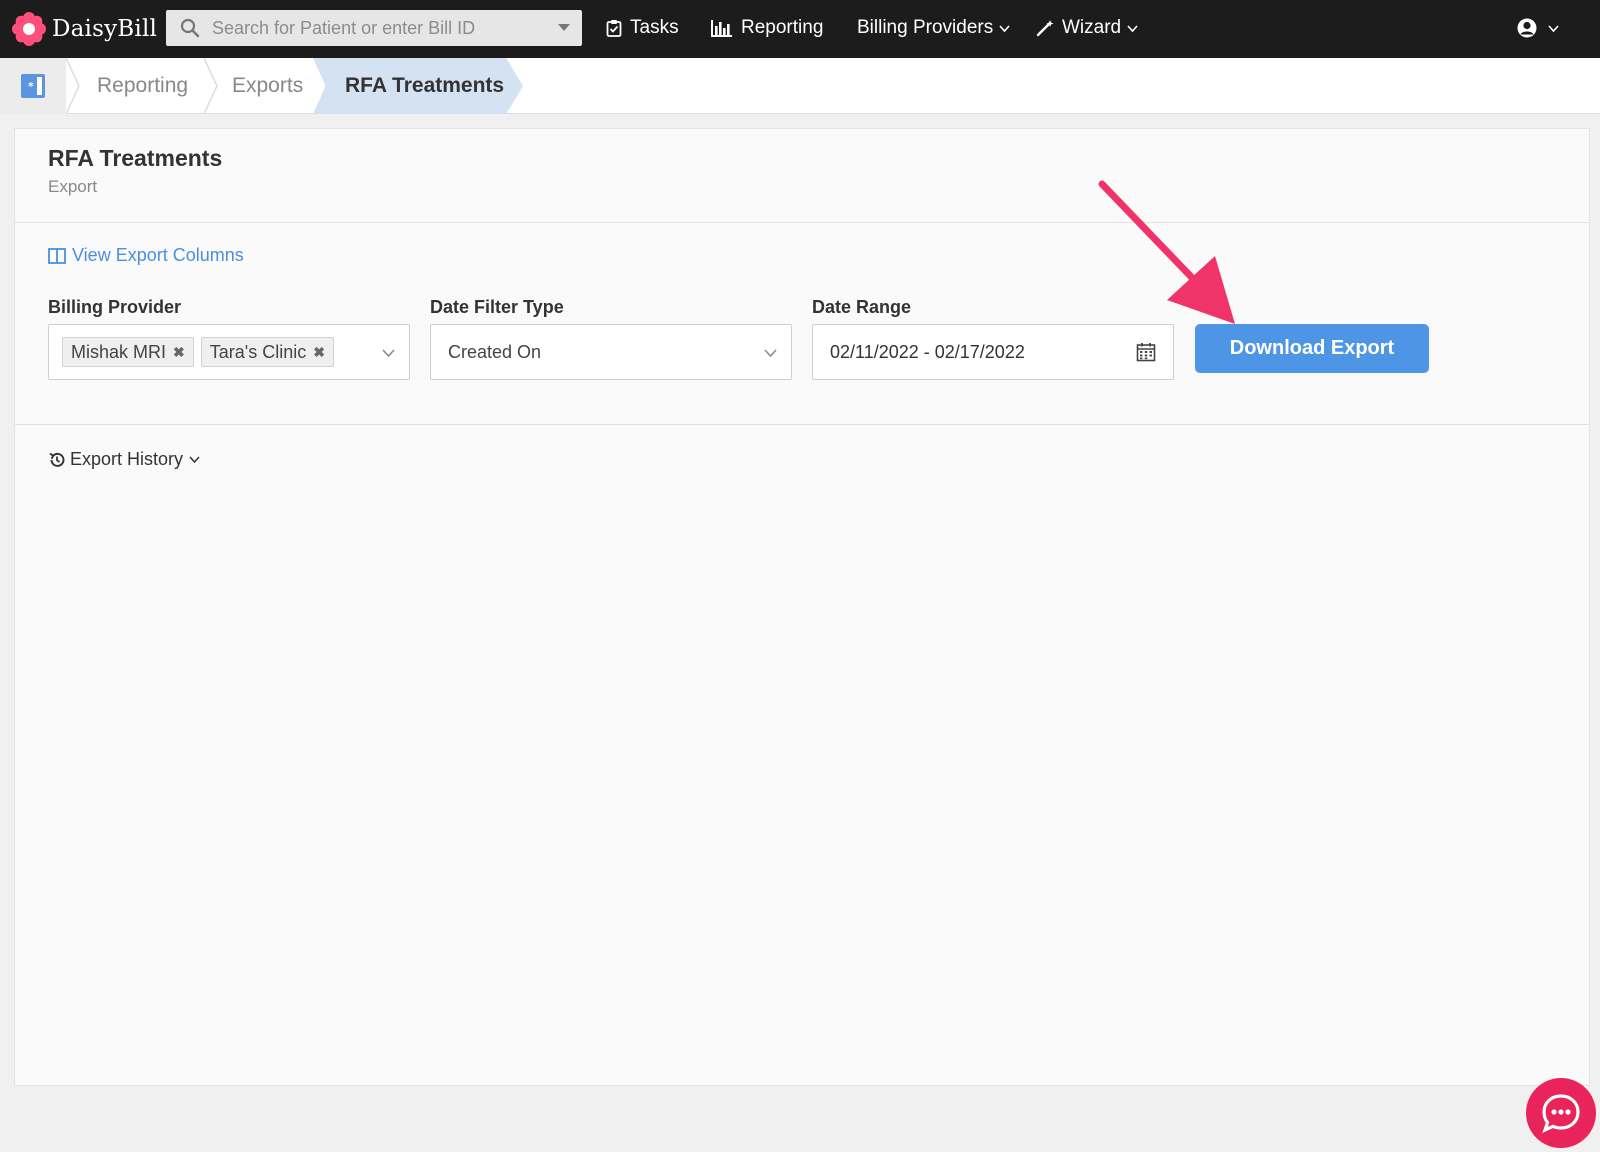 The width and height of the screenshot is (1600, 1152). What do you see at coordinates (782, 27) in the screenshot?
I see `nav-reporting-label: Reporting` at bounding box center [782, 27].